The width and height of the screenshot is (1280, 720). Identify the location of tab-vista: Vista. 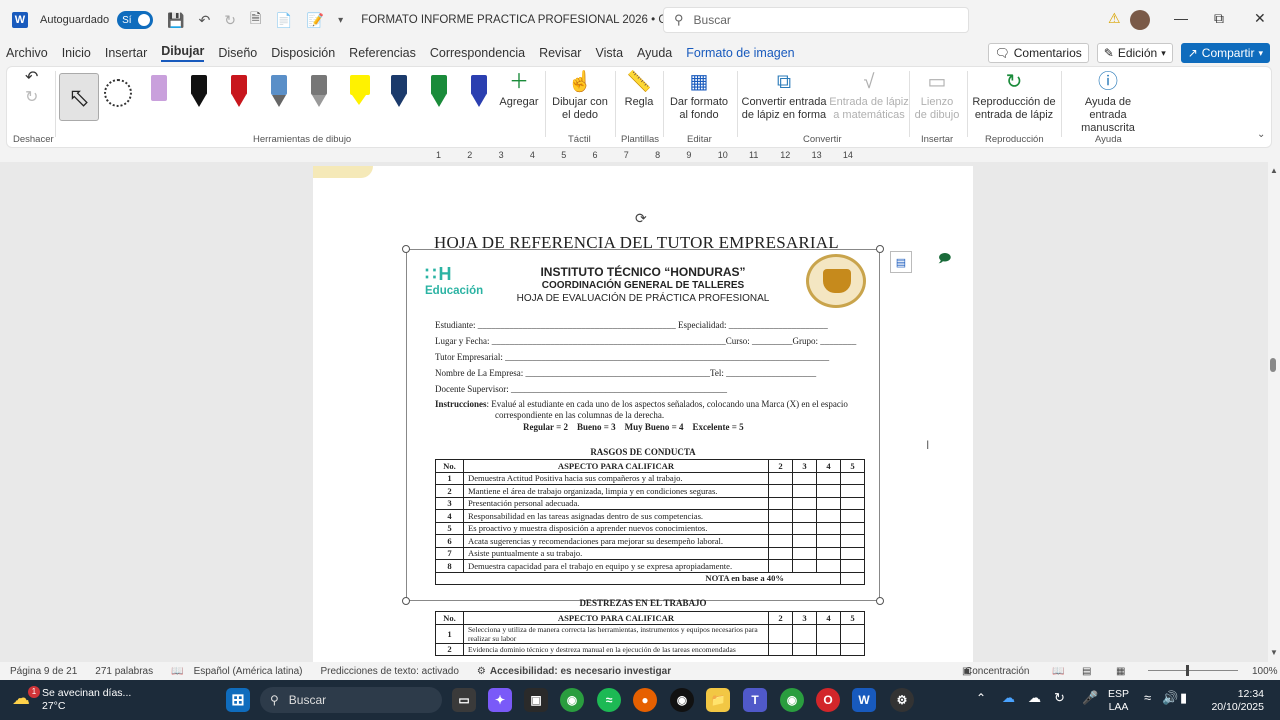
(609, 53).